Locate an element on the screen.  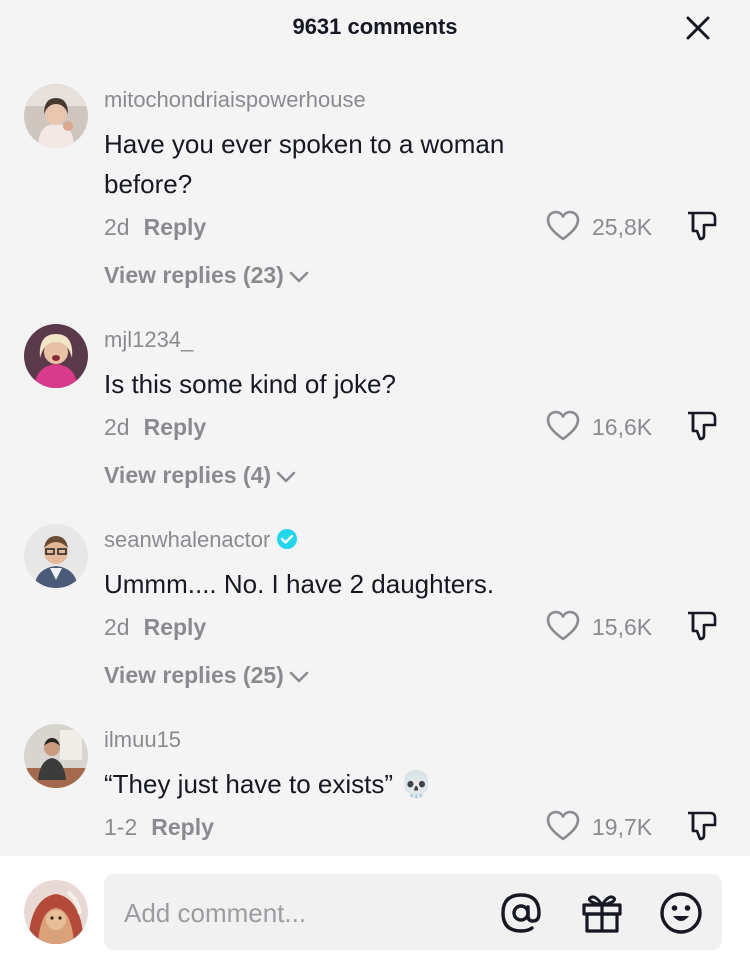
verified-badge-icon is located at coordinates (287, 539).